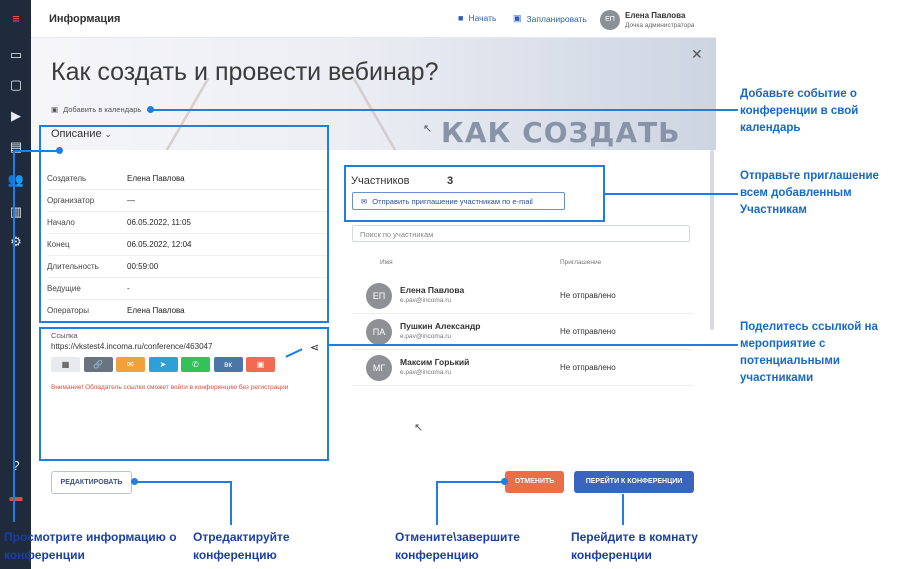 The height and width of the screenshot is (569, 900). Describe the element at coordinates (16, 55) in the screenshot. I see `calendar-icon: ▭` at that location.